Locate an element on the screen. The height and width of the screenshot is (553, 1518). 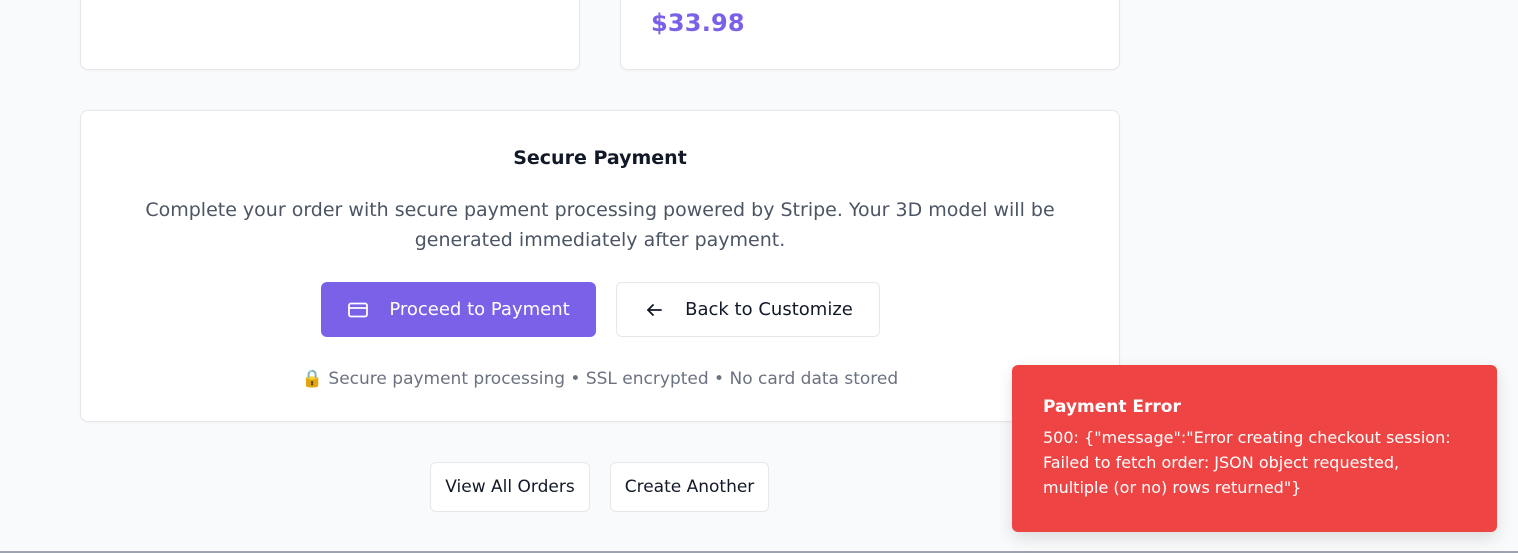
back-to-customize-button: Back to Customize is located at coordinates (748, 309).